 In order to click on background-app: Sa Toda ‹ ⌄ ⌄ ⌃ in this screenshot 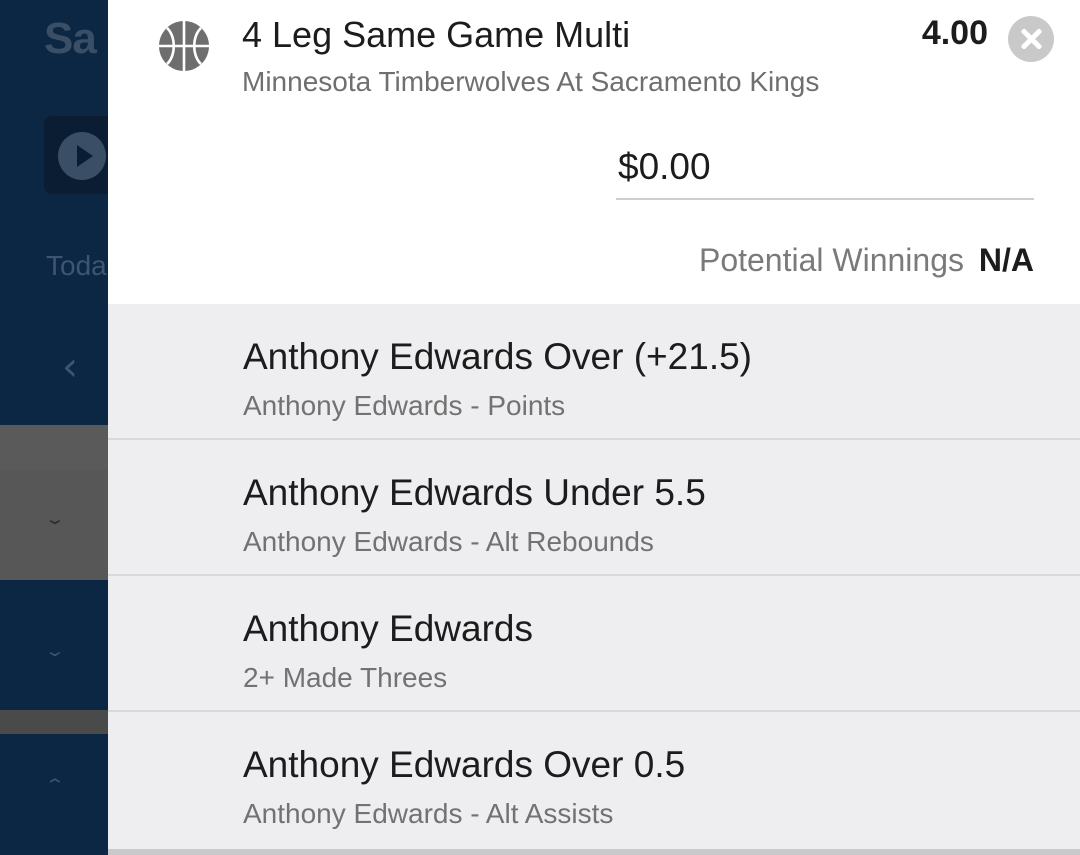, I will do `click(54, 427)`.